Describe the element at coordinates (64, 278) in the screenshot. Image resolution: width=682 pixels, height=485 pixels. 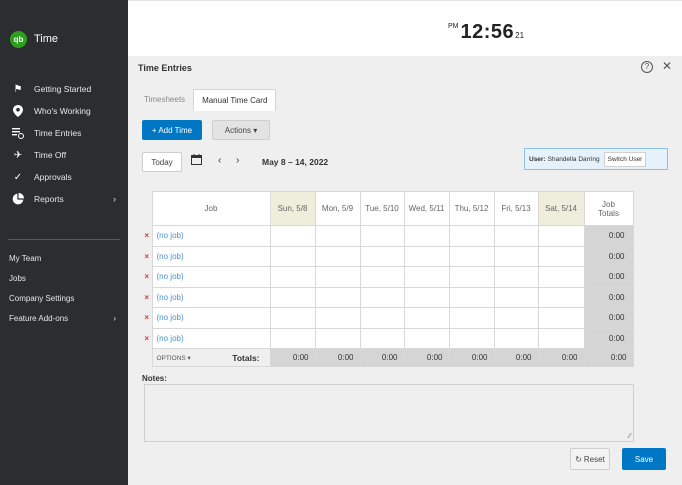
I see `sidebar-item-jobs: Jobs` at that location.